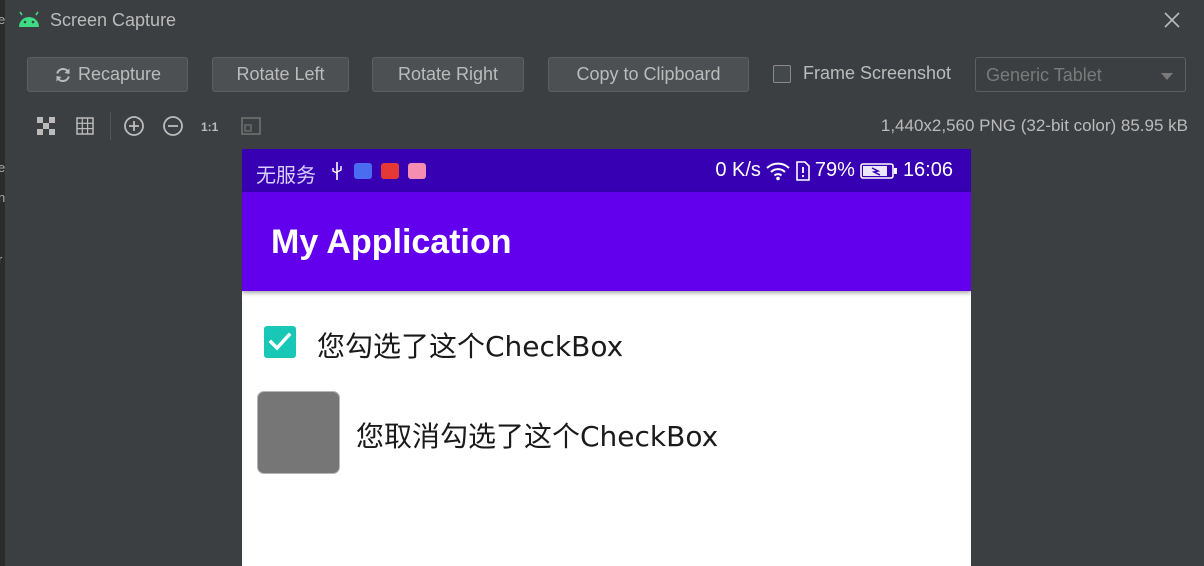 Image resolution: width=1204 pixels, height=566 pixels. What do you see at coordinates (110, 126) in the screenshot?
I see `toolbar-divider` at bounding box center [110, 126].